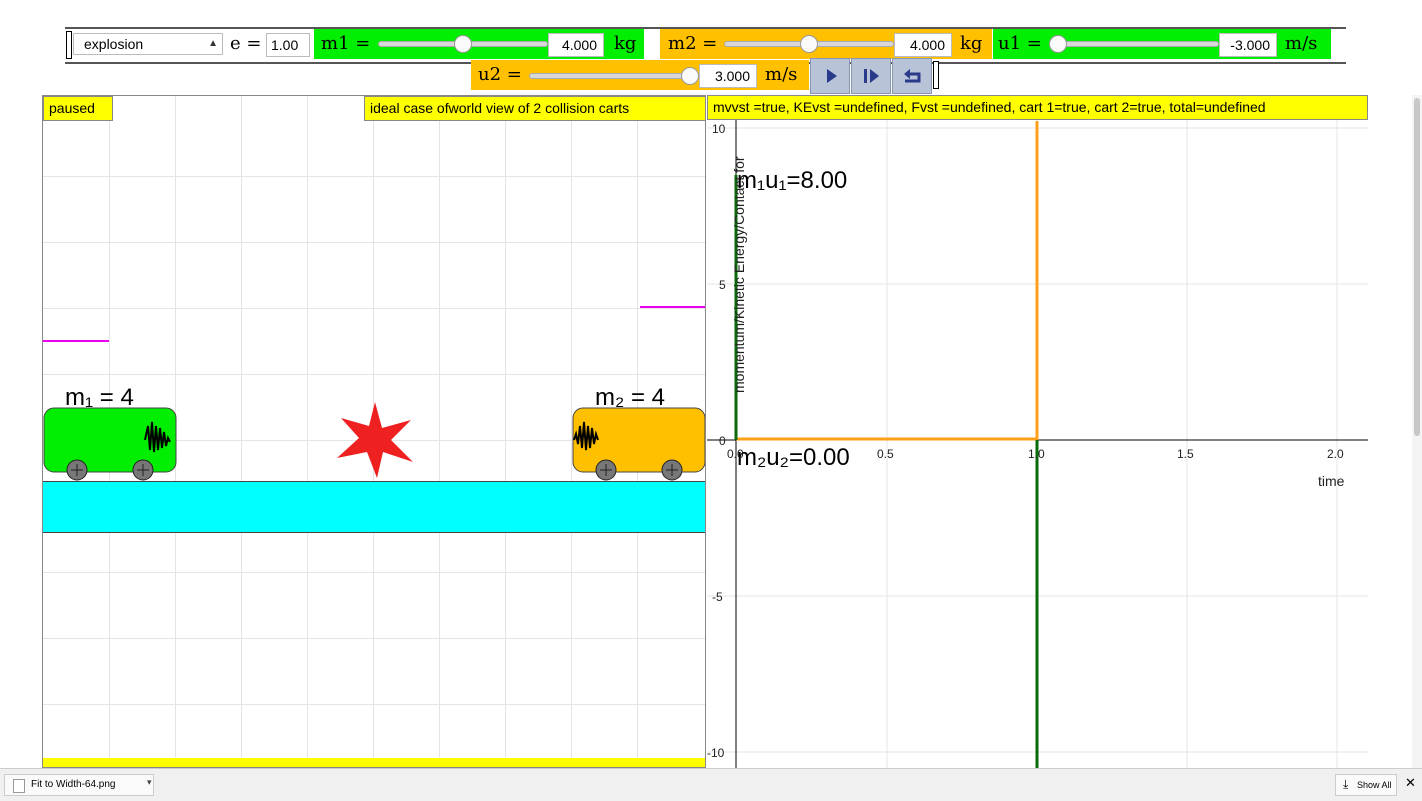 This screenshot has width=1422, height=801. What do you see at coordinates (500, 74) in the screenshot?
I see `u2-label: u2 =` at bounding box center [500, 74].